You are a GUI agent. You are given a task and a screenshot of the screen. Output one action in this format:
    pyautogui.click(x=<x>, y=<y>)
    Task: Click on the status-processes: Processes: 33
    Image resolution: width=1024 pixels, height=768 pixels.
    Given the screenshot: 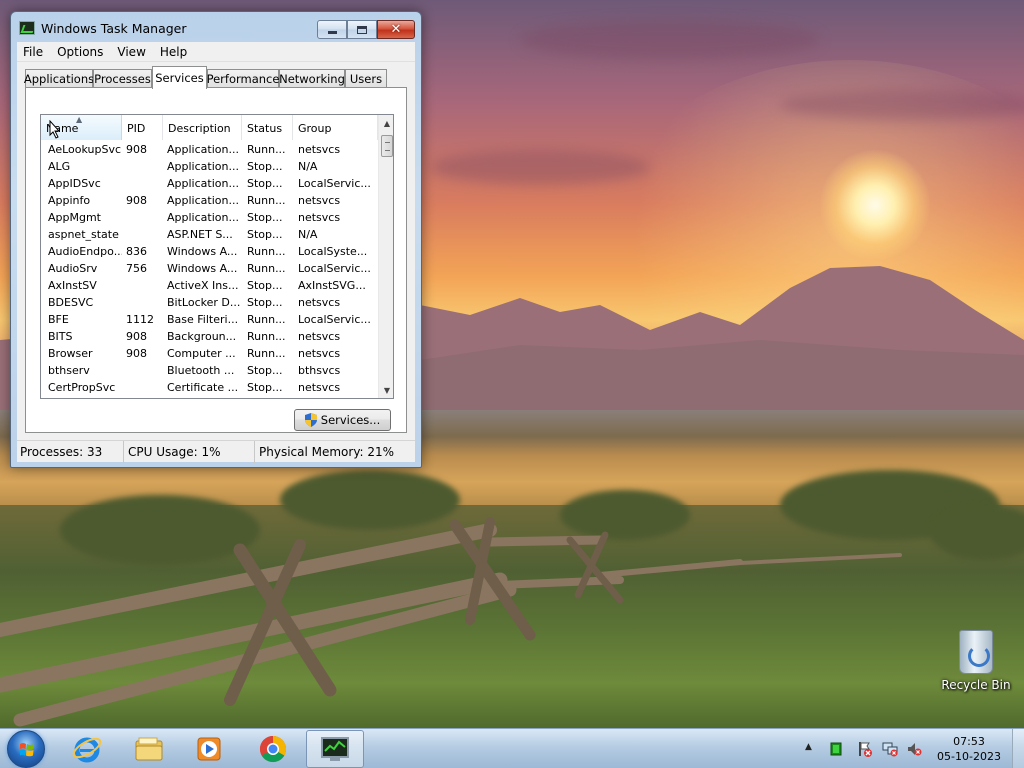 What is the action you would take?
    pyautogui.click(x=70, y=452)
    